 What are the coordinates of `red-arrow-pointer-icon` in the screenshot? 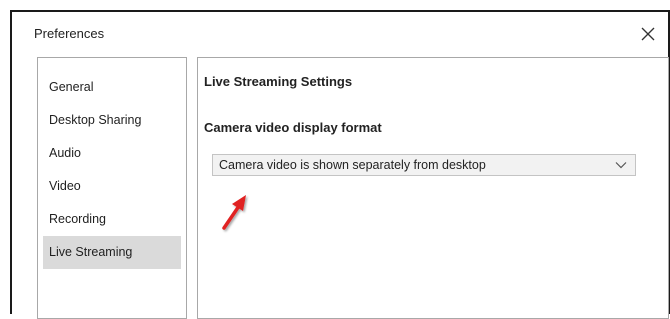 It's located at (234, 212).